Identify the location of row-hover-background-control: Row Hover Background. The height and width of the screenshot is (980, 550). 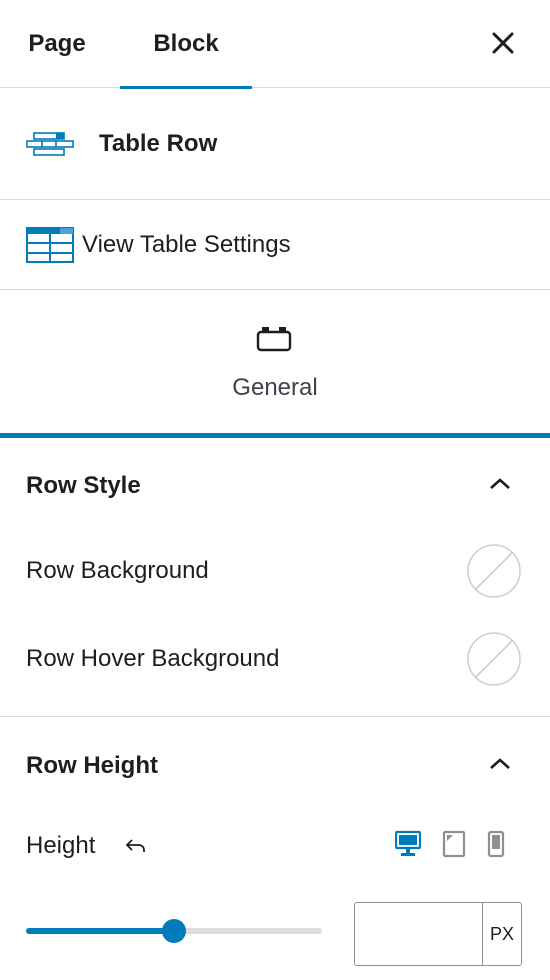
(275, 659).